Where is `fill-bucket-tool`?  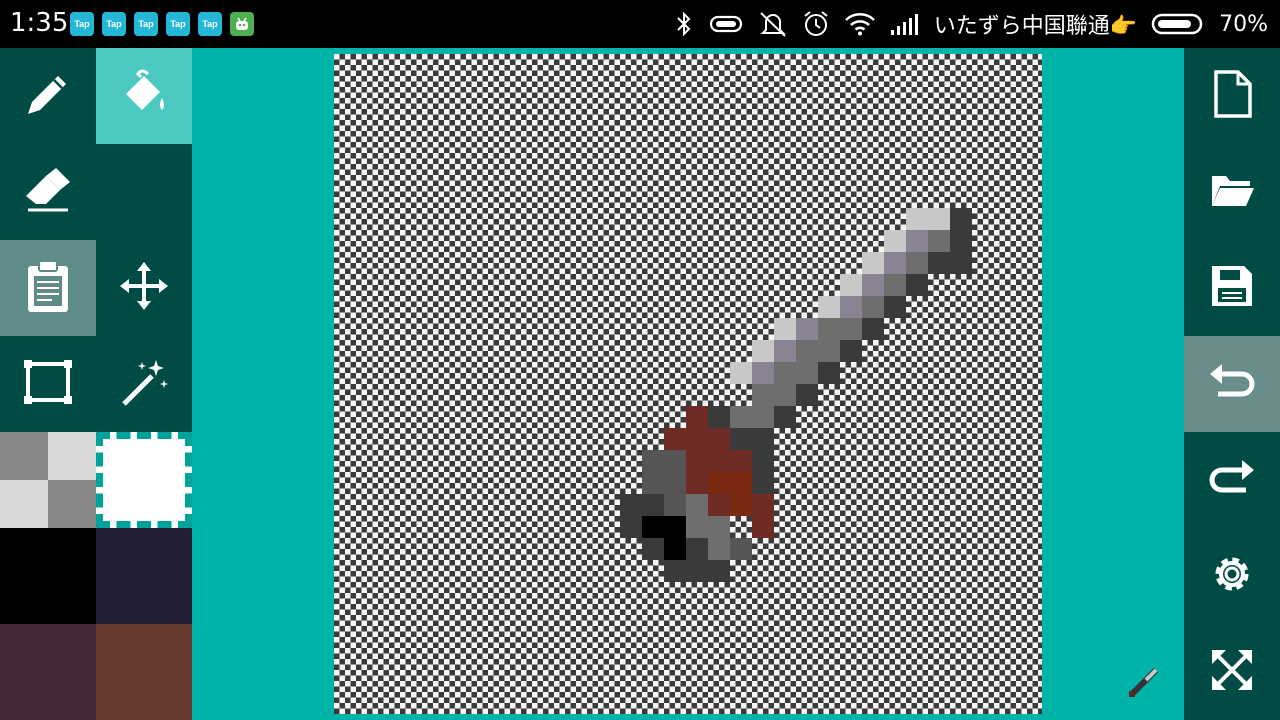
fill-bucket-tool is located at coordinates (144, 96).